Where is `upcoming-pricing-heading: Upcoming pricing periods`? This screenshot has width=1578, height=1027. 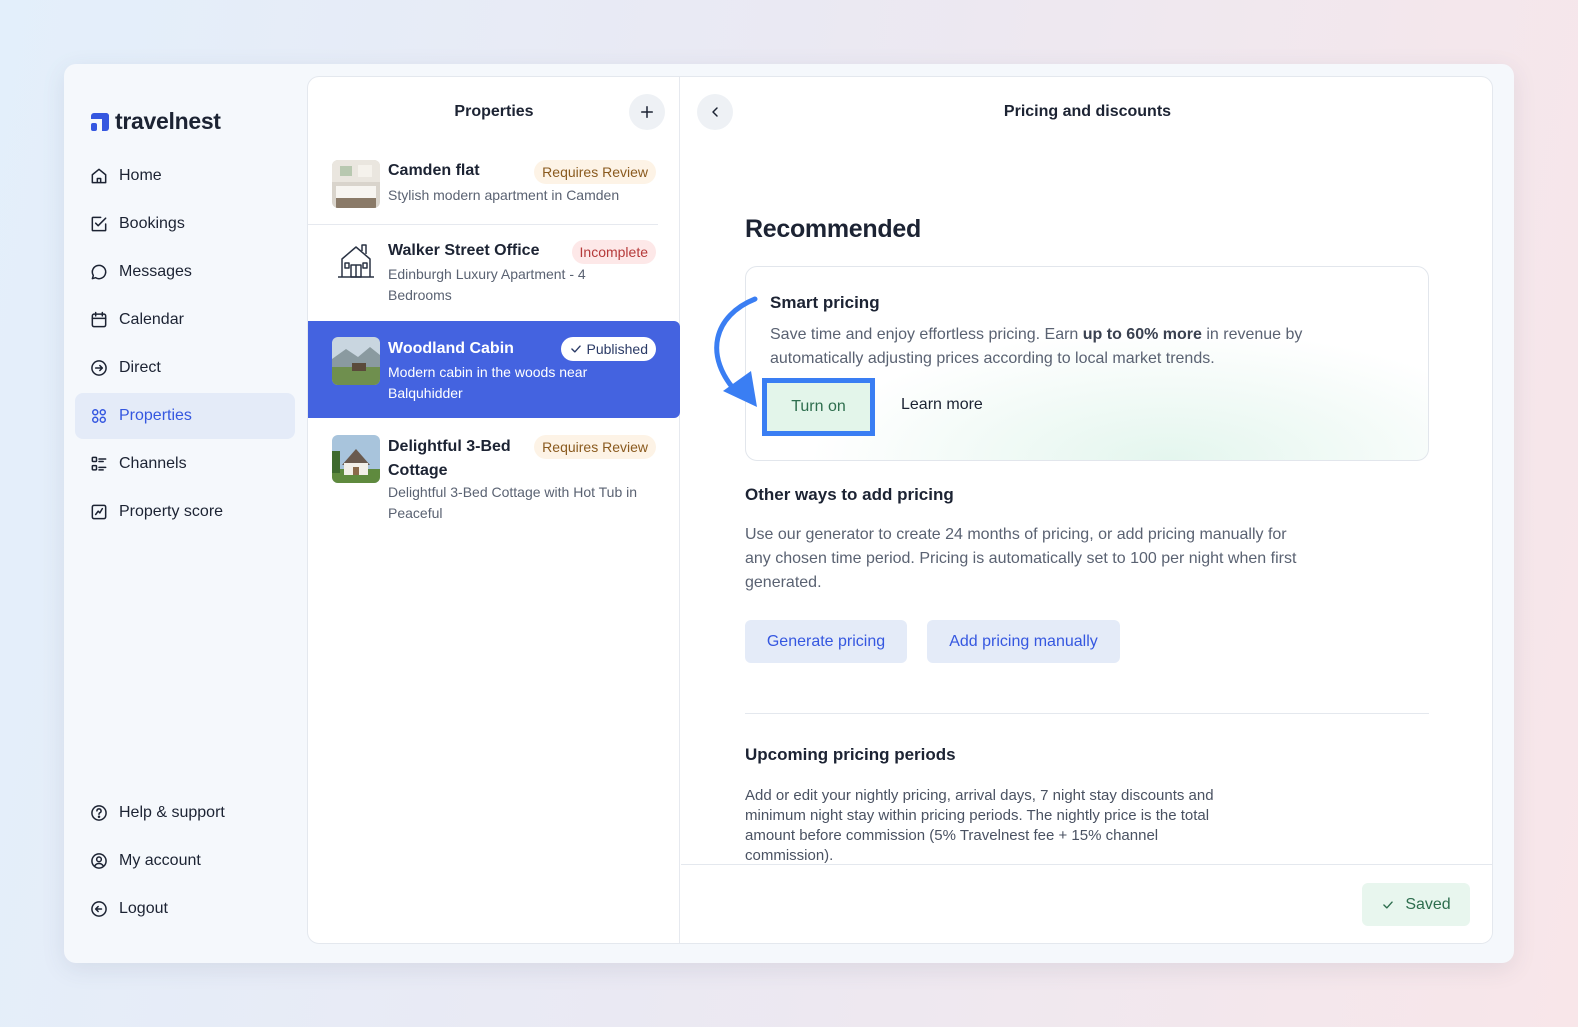 upcoming-pricing-heading: Upcoming pricing periods is located at coordinates (850, 754).